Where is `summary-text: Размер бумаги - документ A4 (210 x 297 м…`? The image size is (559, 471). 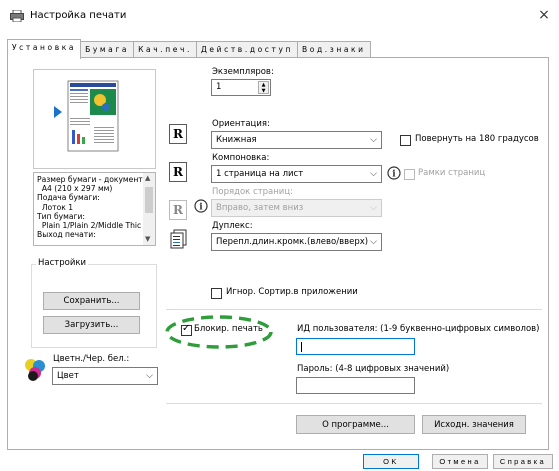 summary-text: Размер бумаги - документ A4 (210 x 297 м… is located at coordinates (90, 207).